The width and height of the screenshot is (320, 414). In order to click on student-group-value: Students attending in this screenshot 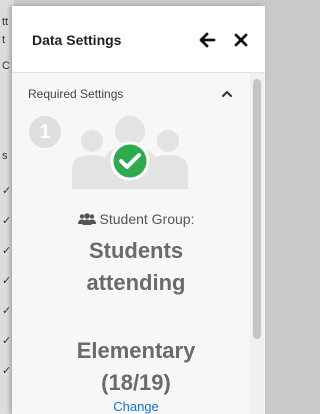, I will do `click(136, 267)`.